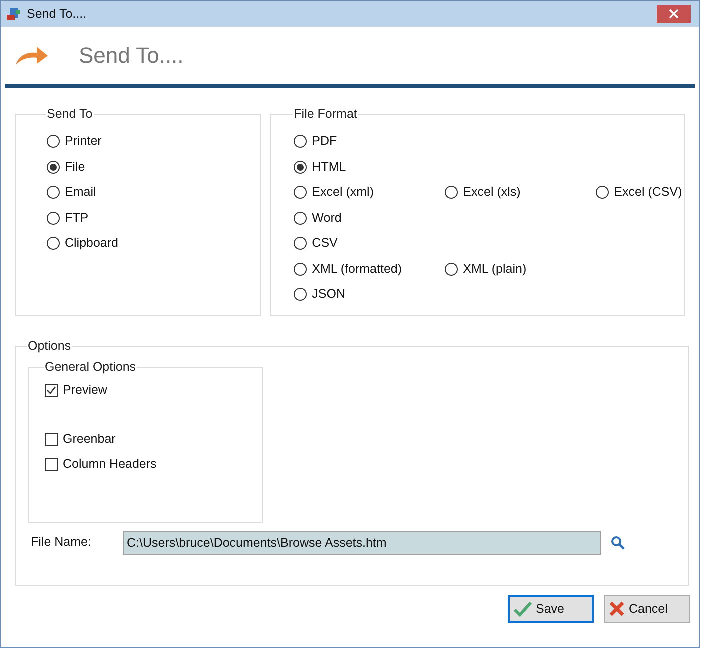 This screenshot has width=702, height=652. I want to click on file-name-field: C:\Users\bruce\Documents\Browse Assets.htm, so click(362, 542).